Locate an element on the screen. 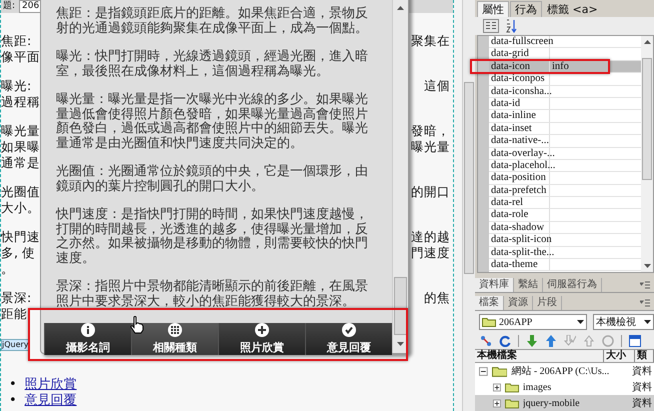 The height and width of the screenshot is (411, 654). document-text: 通常是 is located at coordinates (20, 163).